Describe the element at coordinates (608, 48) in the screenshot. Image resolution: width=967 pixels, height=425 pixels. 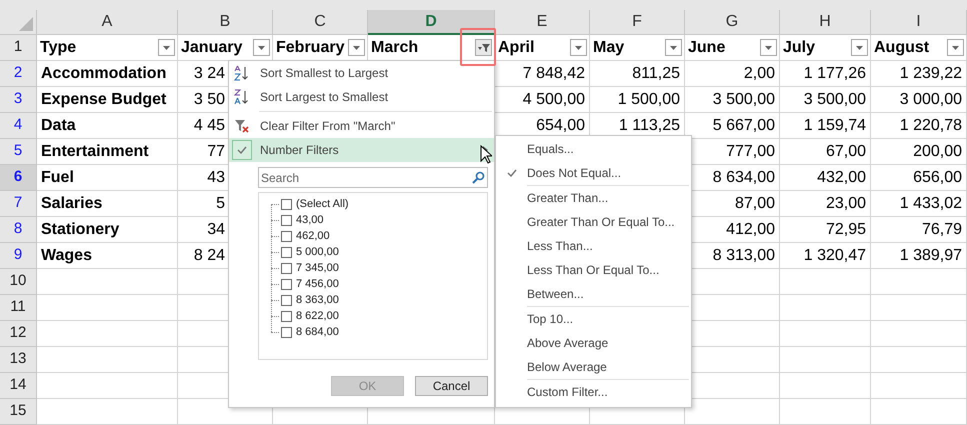
I see `header-text: May` at that location.